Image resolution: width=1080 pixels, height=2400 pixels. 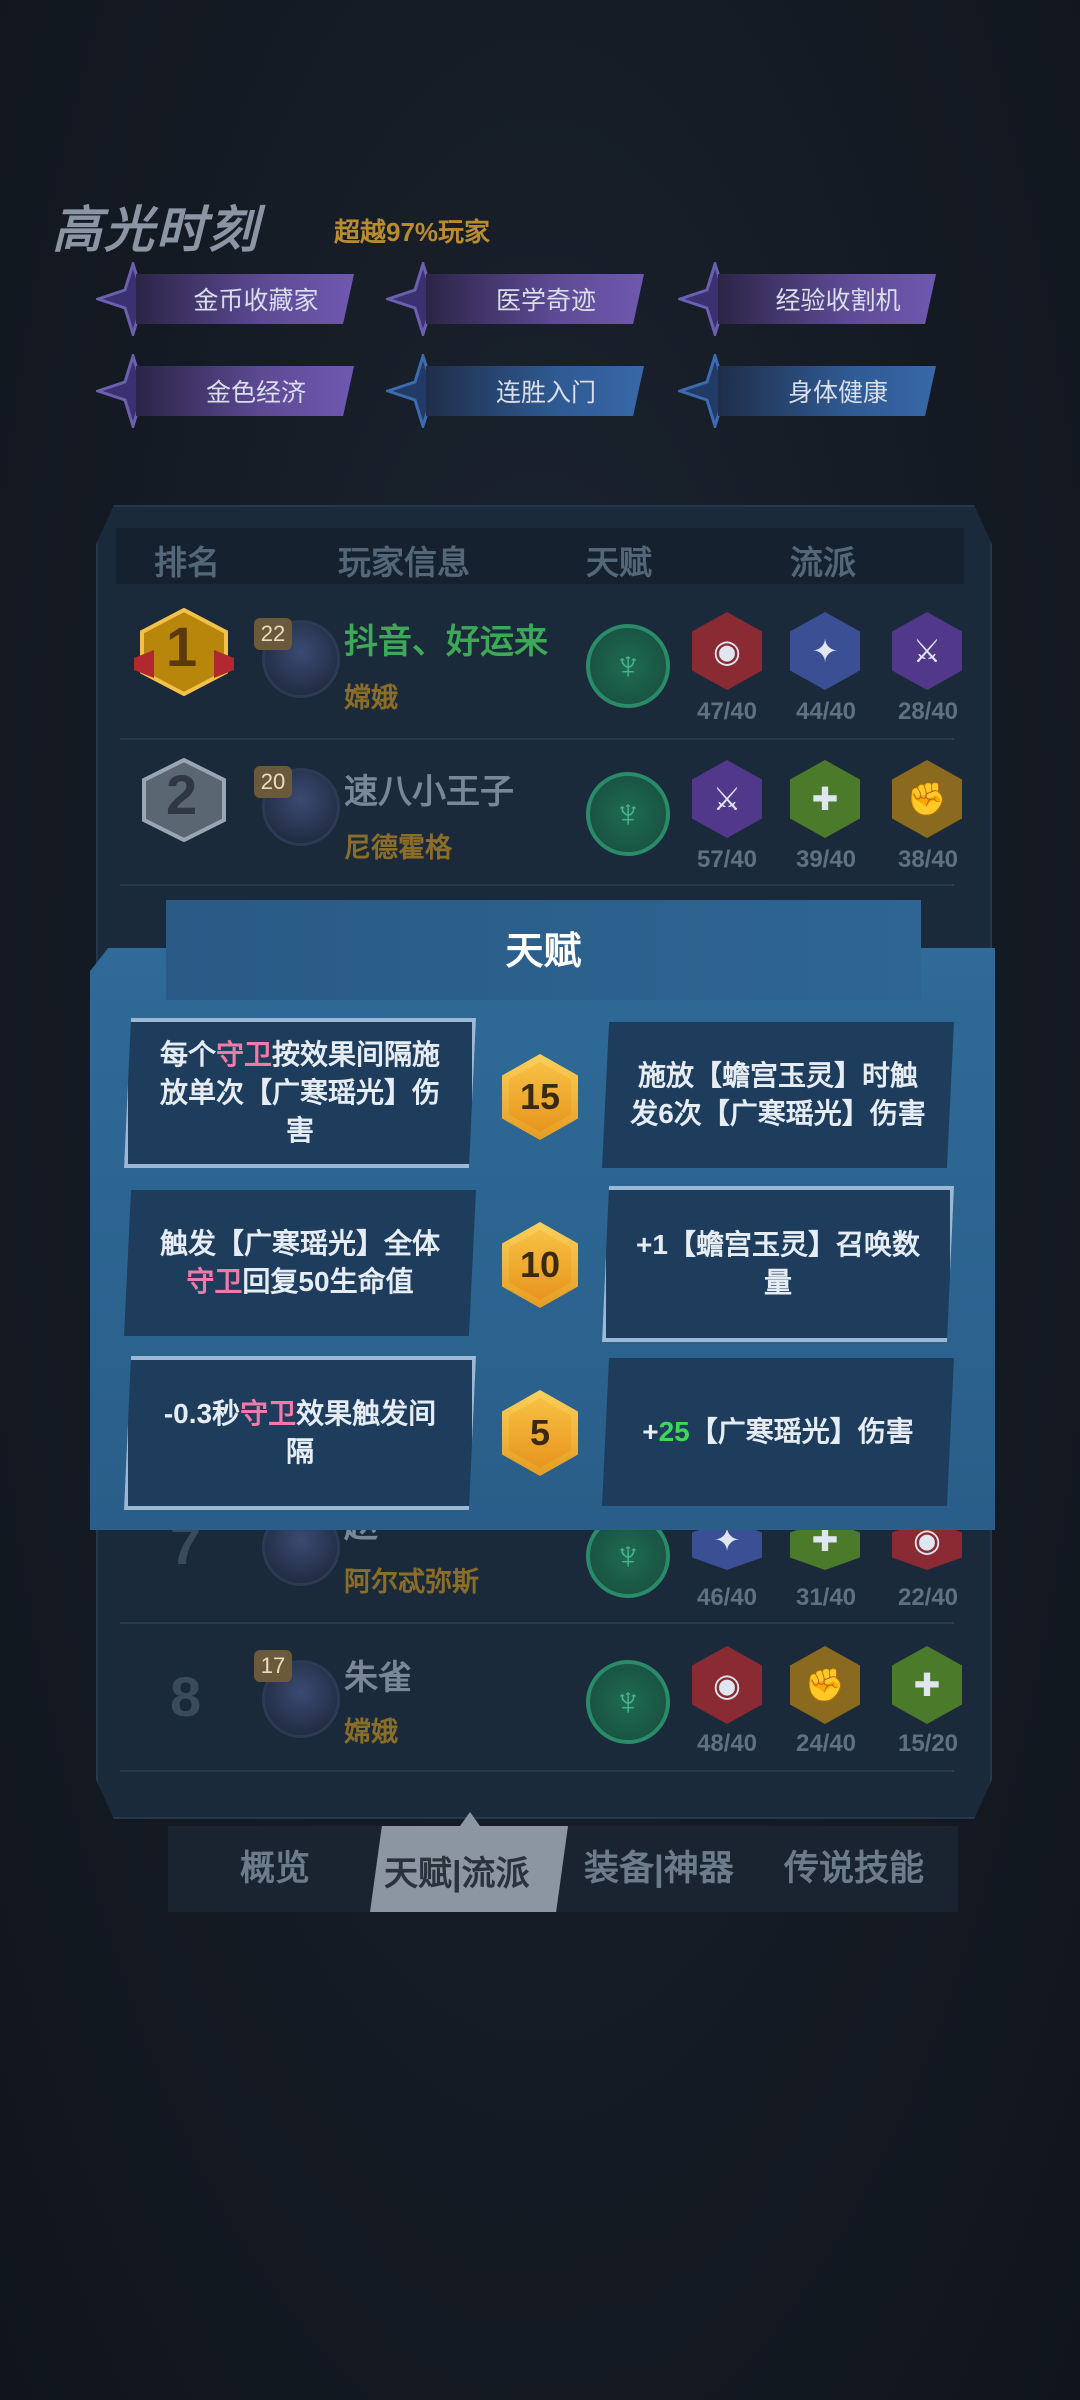 I want to click on player-name: 速八小王子, so click(x=429, y=792).